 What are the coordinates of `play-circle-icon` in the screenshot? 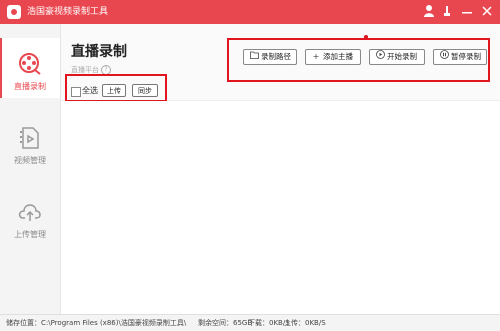 It's located at (380, 57).